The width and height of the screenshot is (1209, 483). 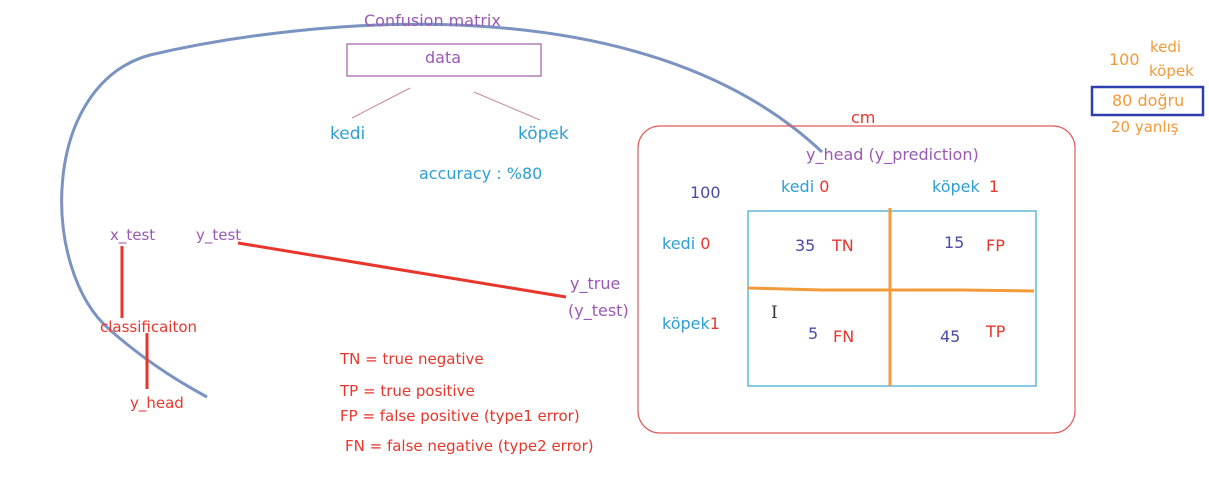 I want to click on side-kedi: kedi, so click(x=1166, y=47).